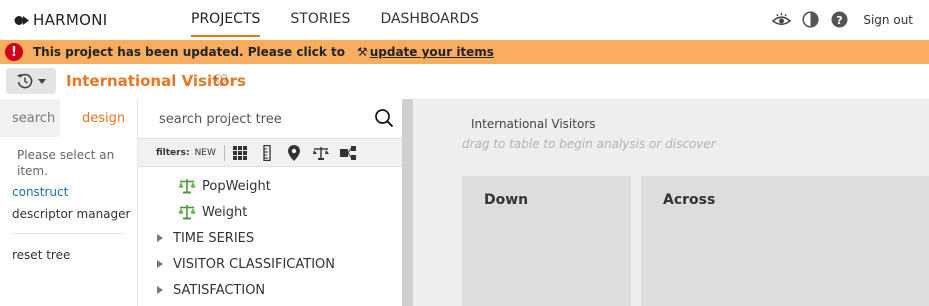 Image resolution: width=929 pixels, height=306 pixels. I want to click on tree-folder-visitor-classification: VISITOR CLASSIFICATION, so click(270, 264).